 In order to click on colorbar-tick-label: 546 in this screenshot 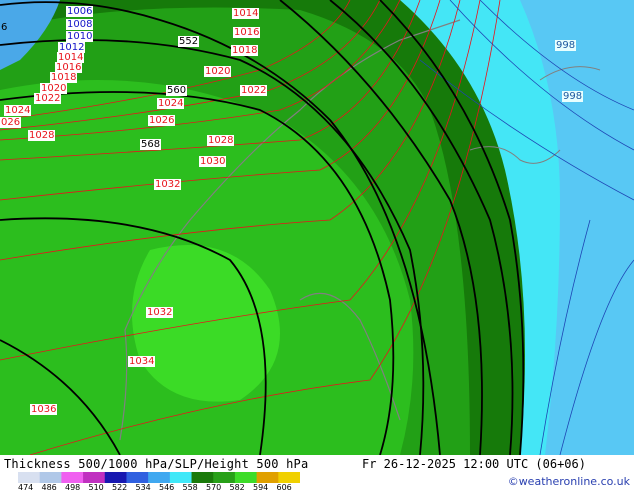, I will do `click(167, 486)`.